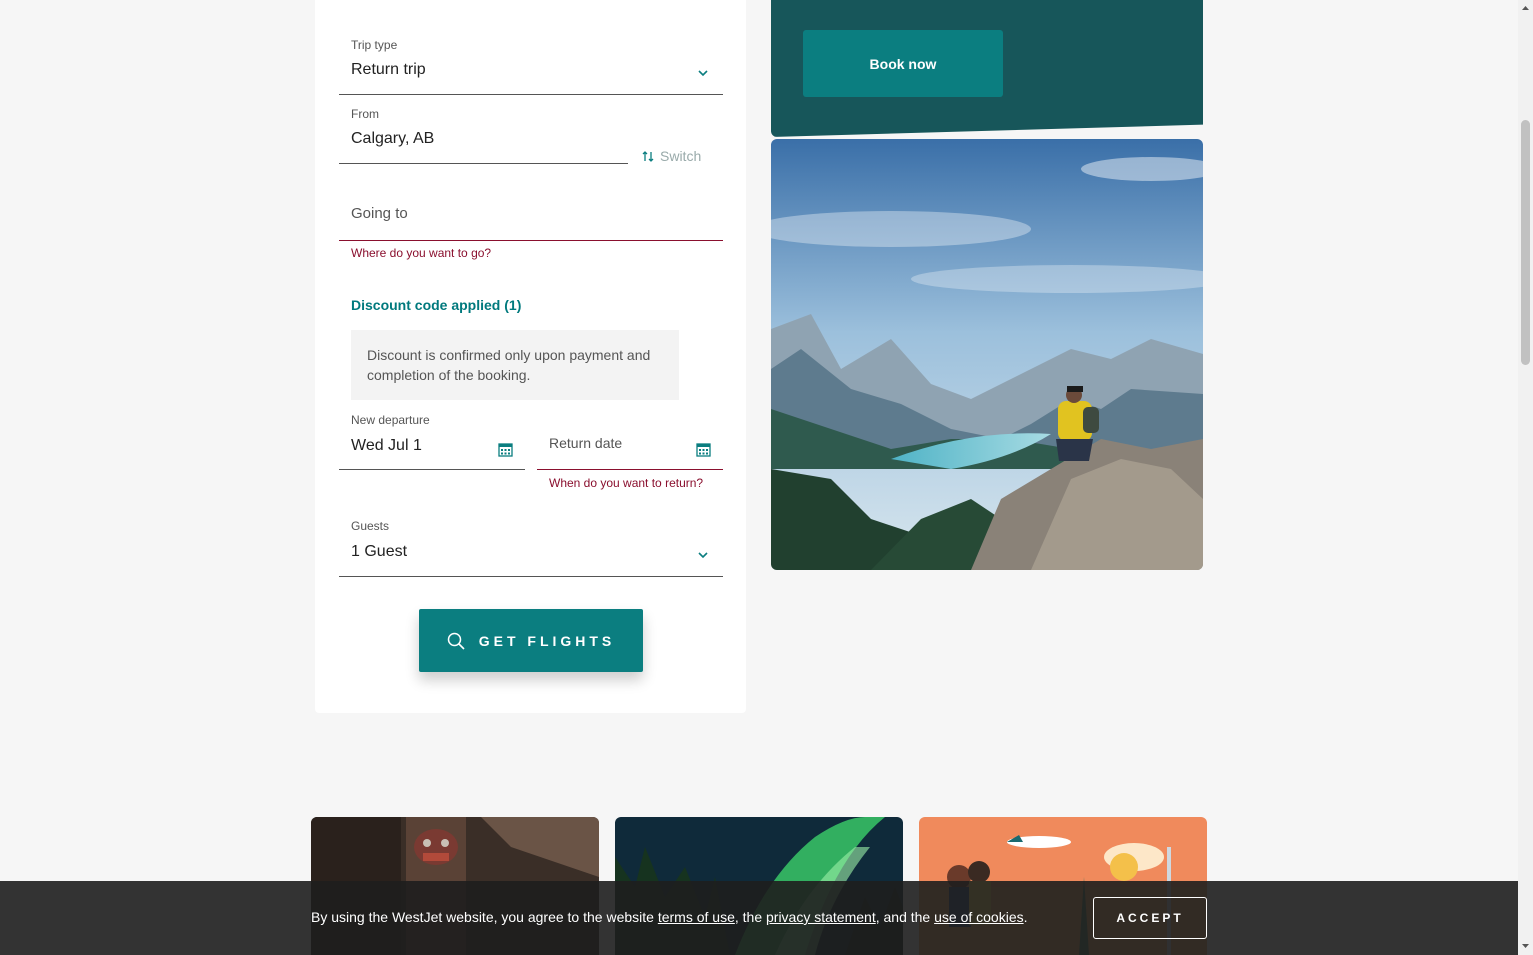  I want to click on guests-select: Guests 1 Guest, so click(531, 544).